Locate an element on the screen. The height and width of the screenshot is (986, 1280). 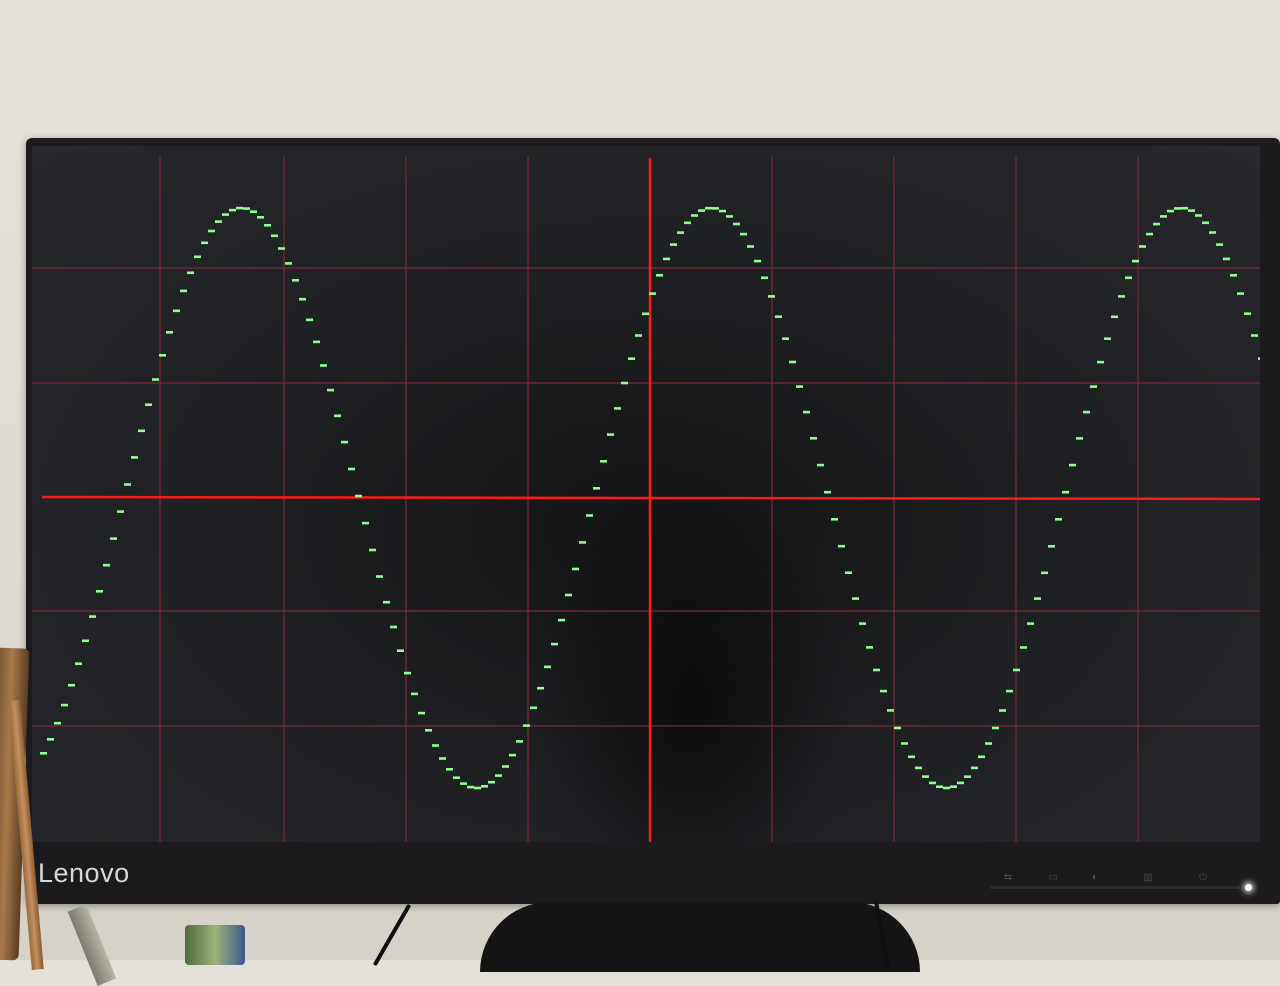
power-led is located at coordinates (1248, 887).